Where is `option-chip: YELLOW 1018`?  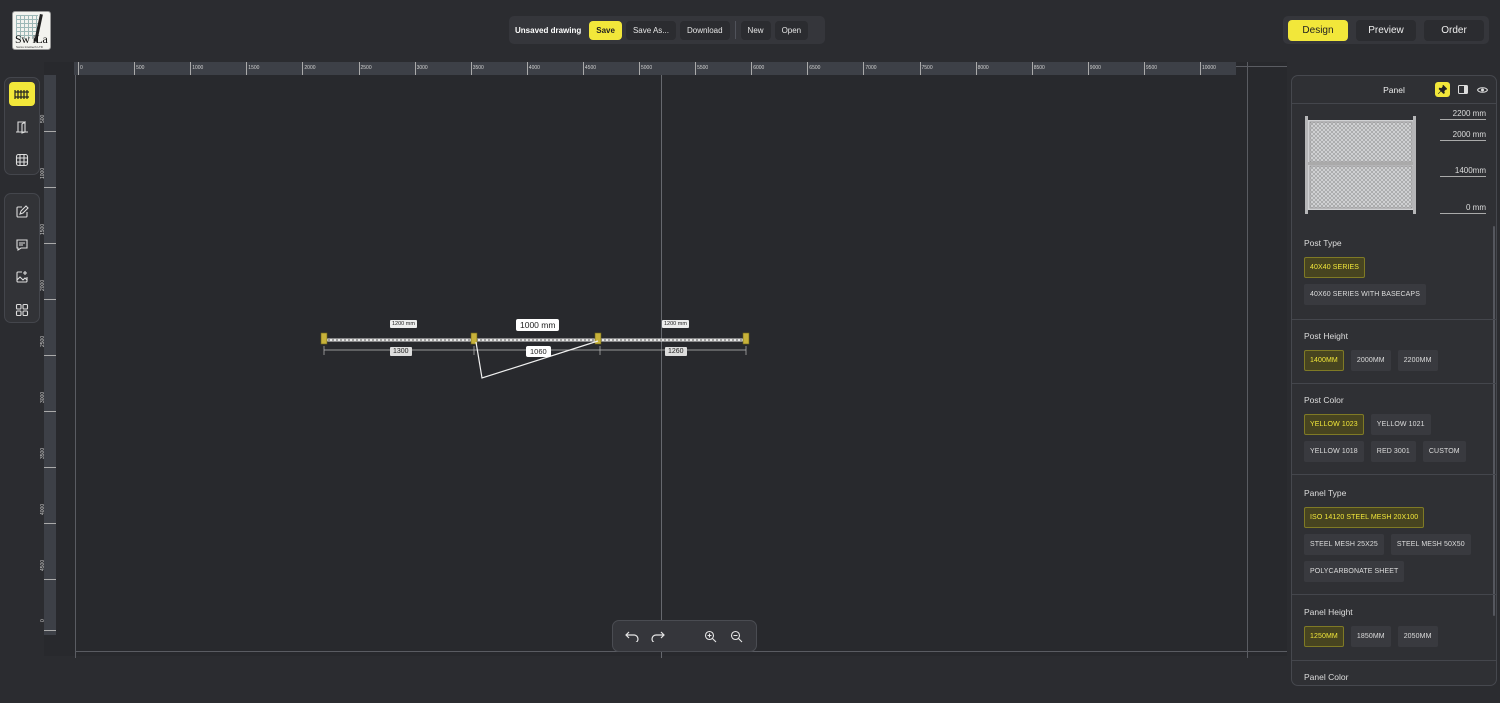
option-chip: YELLOW 1018 is located at coordinates (1334, 451).